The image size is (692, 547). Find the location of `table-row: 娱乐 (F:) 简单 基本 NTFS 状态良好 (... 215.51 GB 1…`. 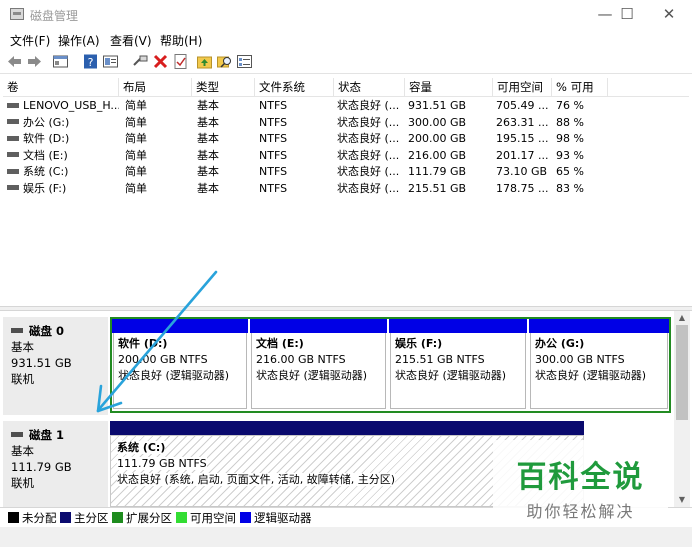

table-row: 娱乐 (F:) 简单 基本 NTFS 状态良好 (... 215.51 GB 1… is located at coordinates (346, 189).